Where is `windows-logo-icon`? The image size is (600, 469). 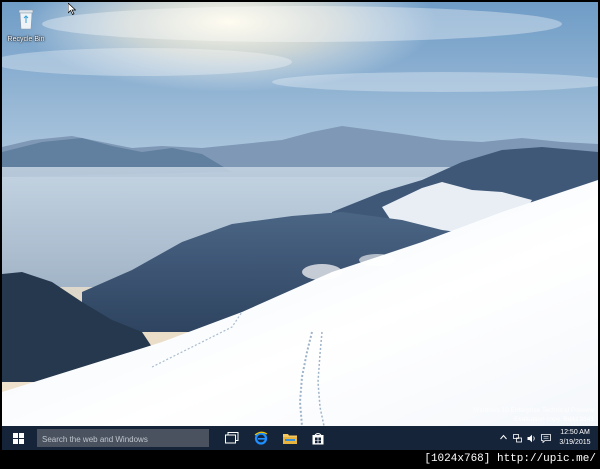
windows-logo-icon is located at coordinates (18, 438).